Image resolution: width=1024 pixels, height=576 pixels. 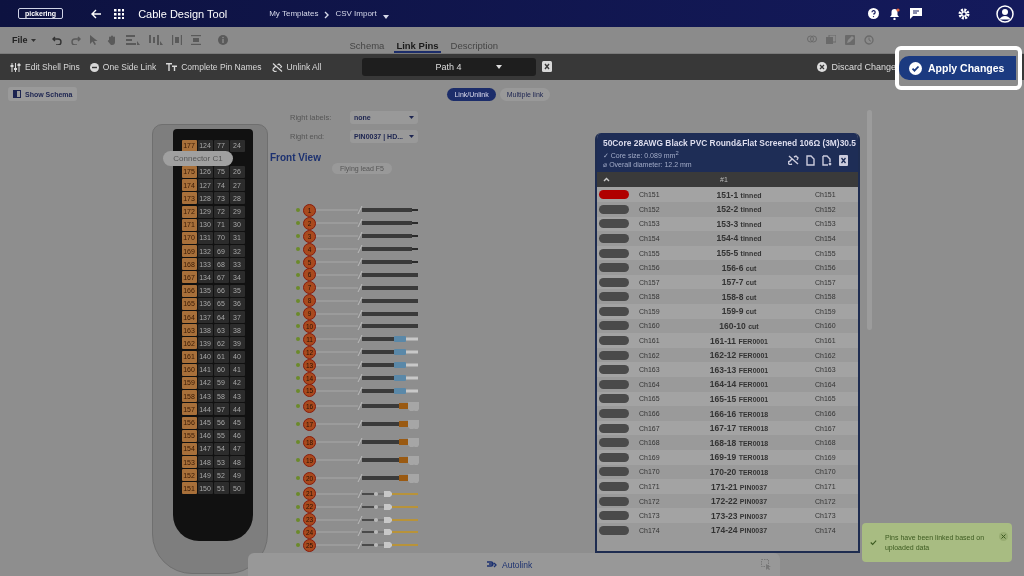 I want to click on apps-grid-icon, so click(x=119, y=13).